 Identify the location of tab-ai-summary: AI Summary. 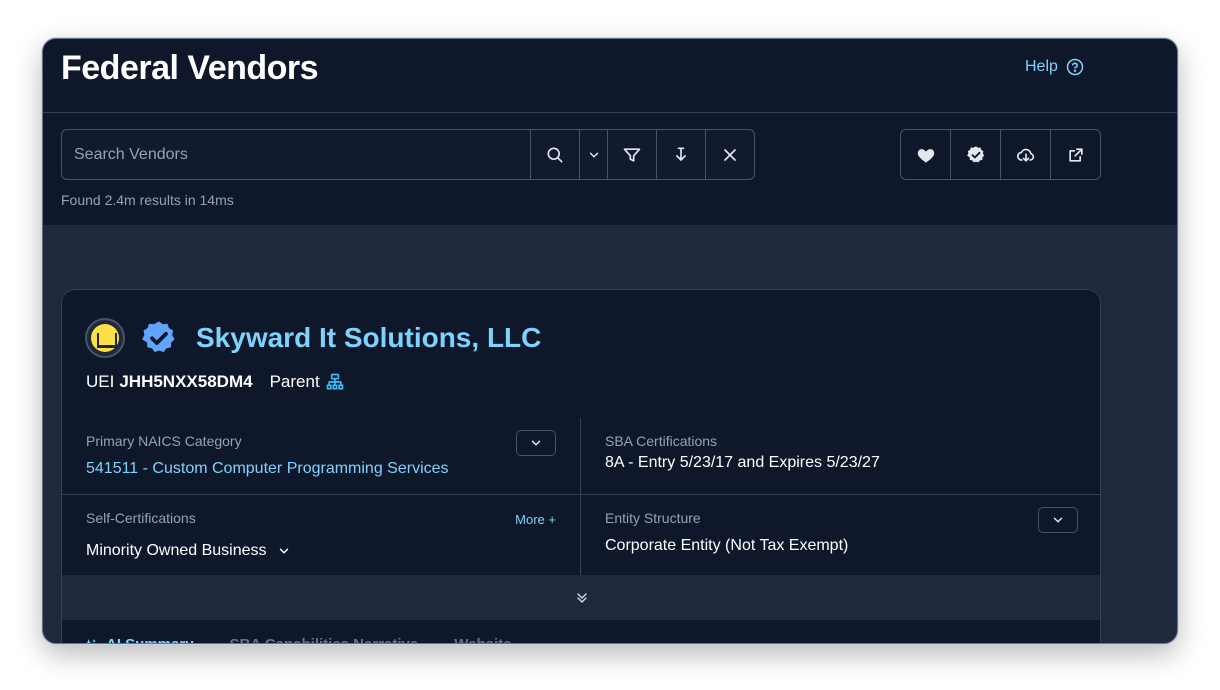
(138, 639).